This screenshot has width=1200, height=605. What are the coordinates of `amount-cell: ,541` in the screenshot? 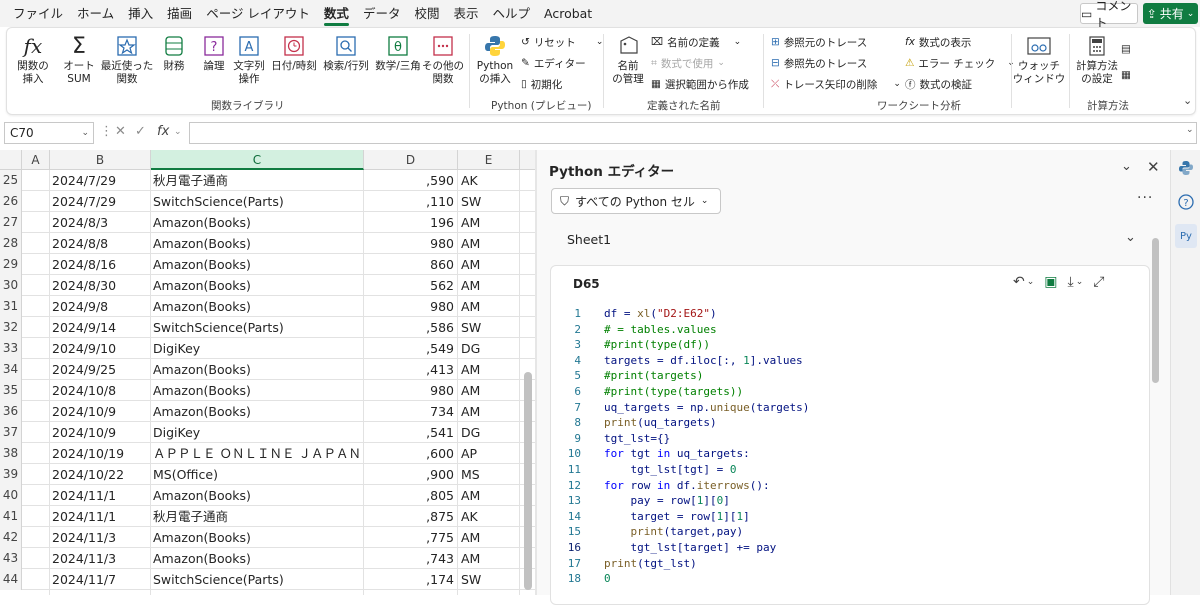 It's located at (409, 432).